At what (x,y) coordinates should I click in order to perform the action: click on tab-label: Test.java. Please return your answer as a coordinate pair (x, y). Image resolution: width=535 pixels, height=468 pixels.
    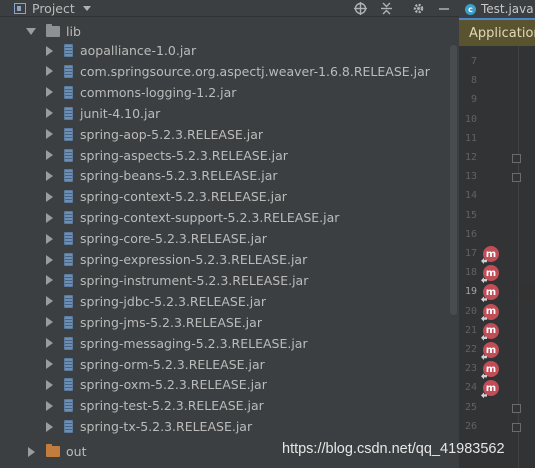
    Looking at the image, I should click on (507, 9).